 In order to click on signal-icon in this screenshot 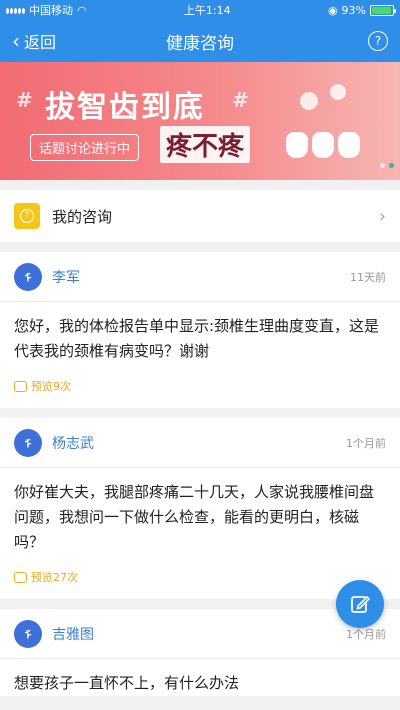, I will do `click(15, 10)`.